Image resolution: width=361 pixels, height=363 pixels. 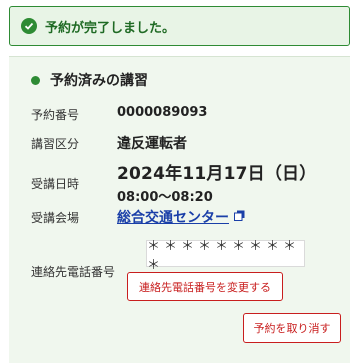 What do you see at coordinates (205, 286) in the screenshot?
I see `change-phone-button: 連絡先電話番号を変更する` at bounding box center [205, 286].